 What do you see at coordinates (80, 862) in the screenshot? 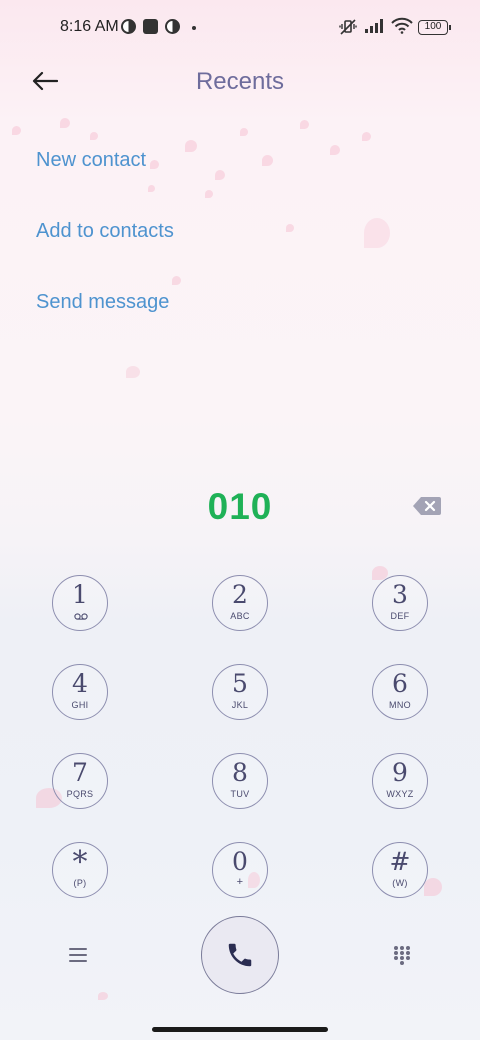
I see `key-star-digit: *` at bounding box center [80, 862].